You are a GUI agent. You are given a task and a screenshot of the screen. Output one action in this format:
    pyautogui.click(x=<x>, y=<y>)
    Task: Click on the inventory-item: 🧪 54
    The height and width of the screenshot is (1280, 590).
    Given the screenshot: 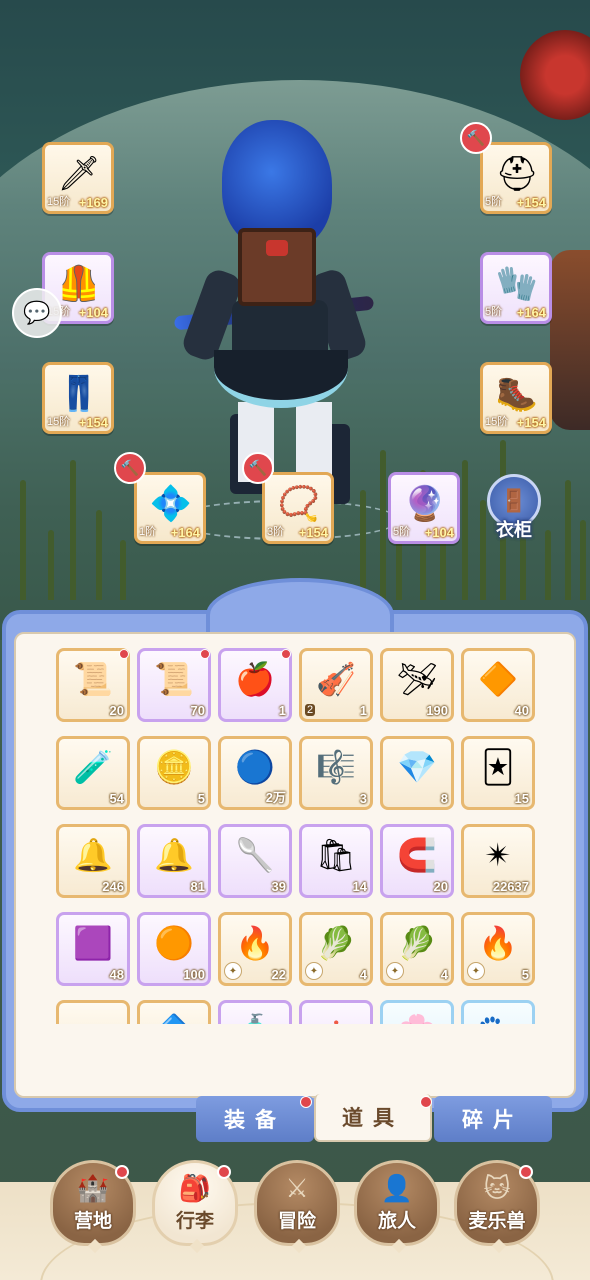 What is the action you would take?
    pyautogui.click(x=93, y=773)
    